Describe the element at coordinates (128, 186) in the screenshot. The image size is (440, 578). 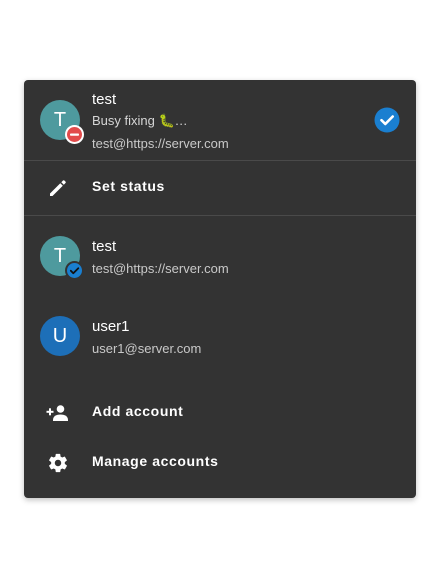
I see `set-status-label: Set status` at that location.